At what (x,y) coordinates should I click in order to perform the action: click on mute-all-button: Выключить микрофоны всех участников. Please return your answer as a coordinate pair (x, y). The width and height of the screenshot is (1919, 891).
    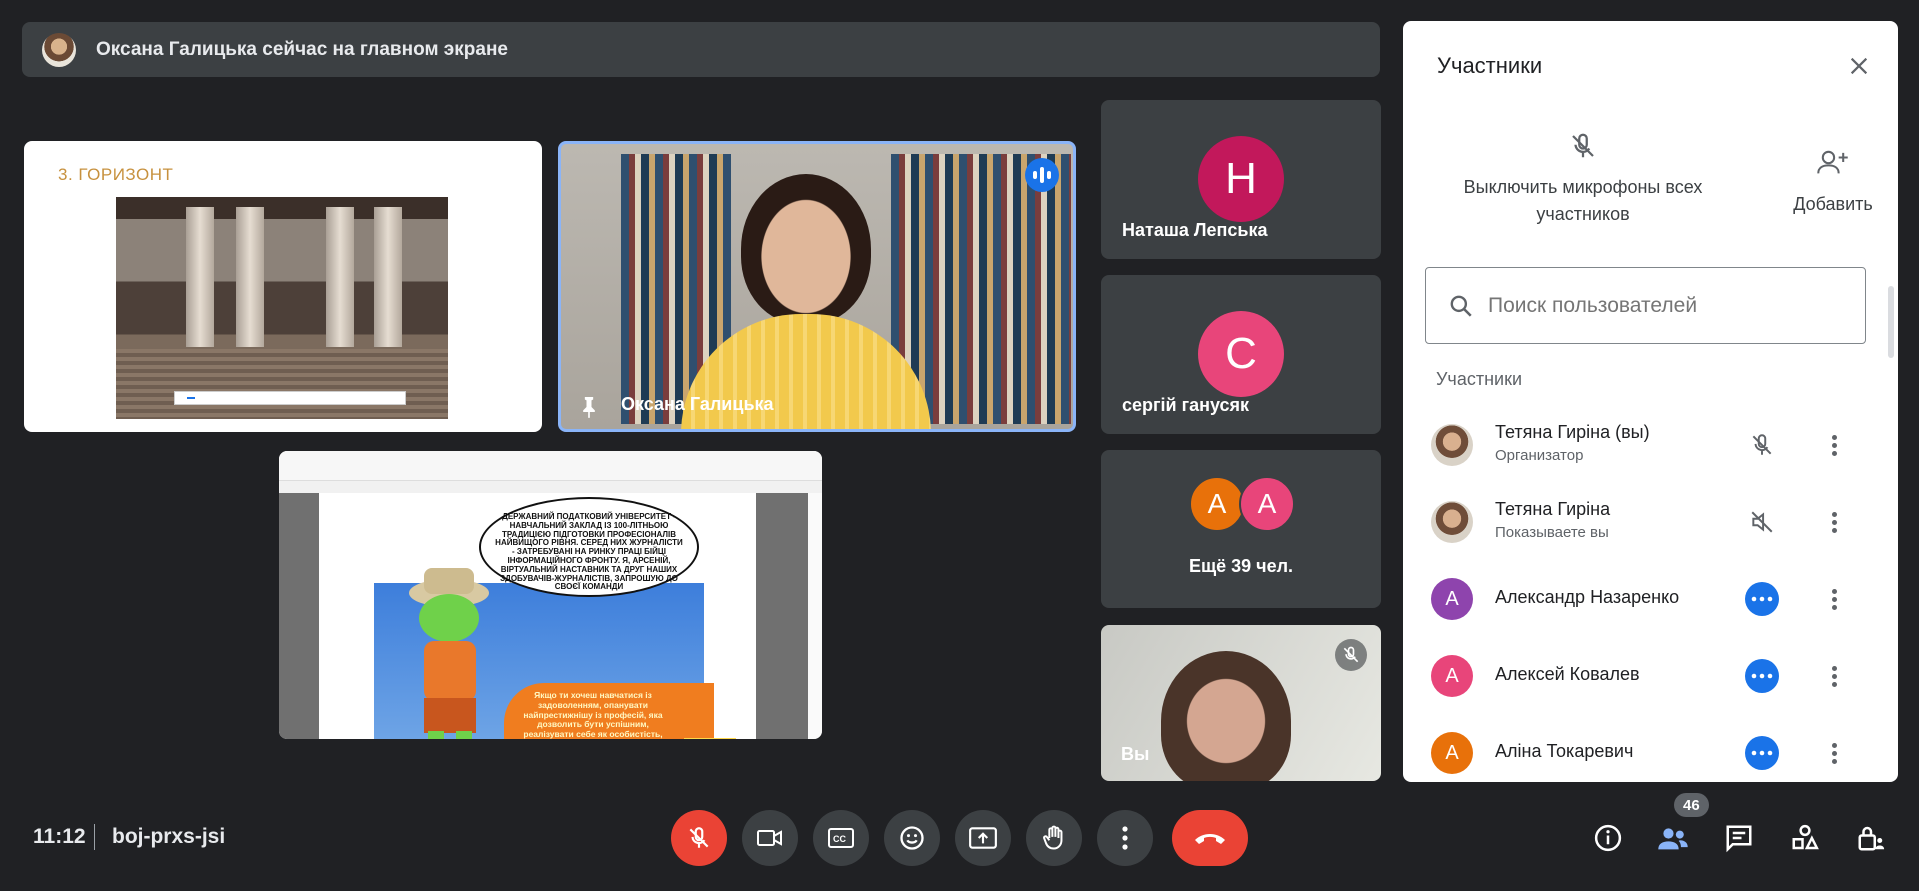
    Looking at the image, I should click on (1583, 179).